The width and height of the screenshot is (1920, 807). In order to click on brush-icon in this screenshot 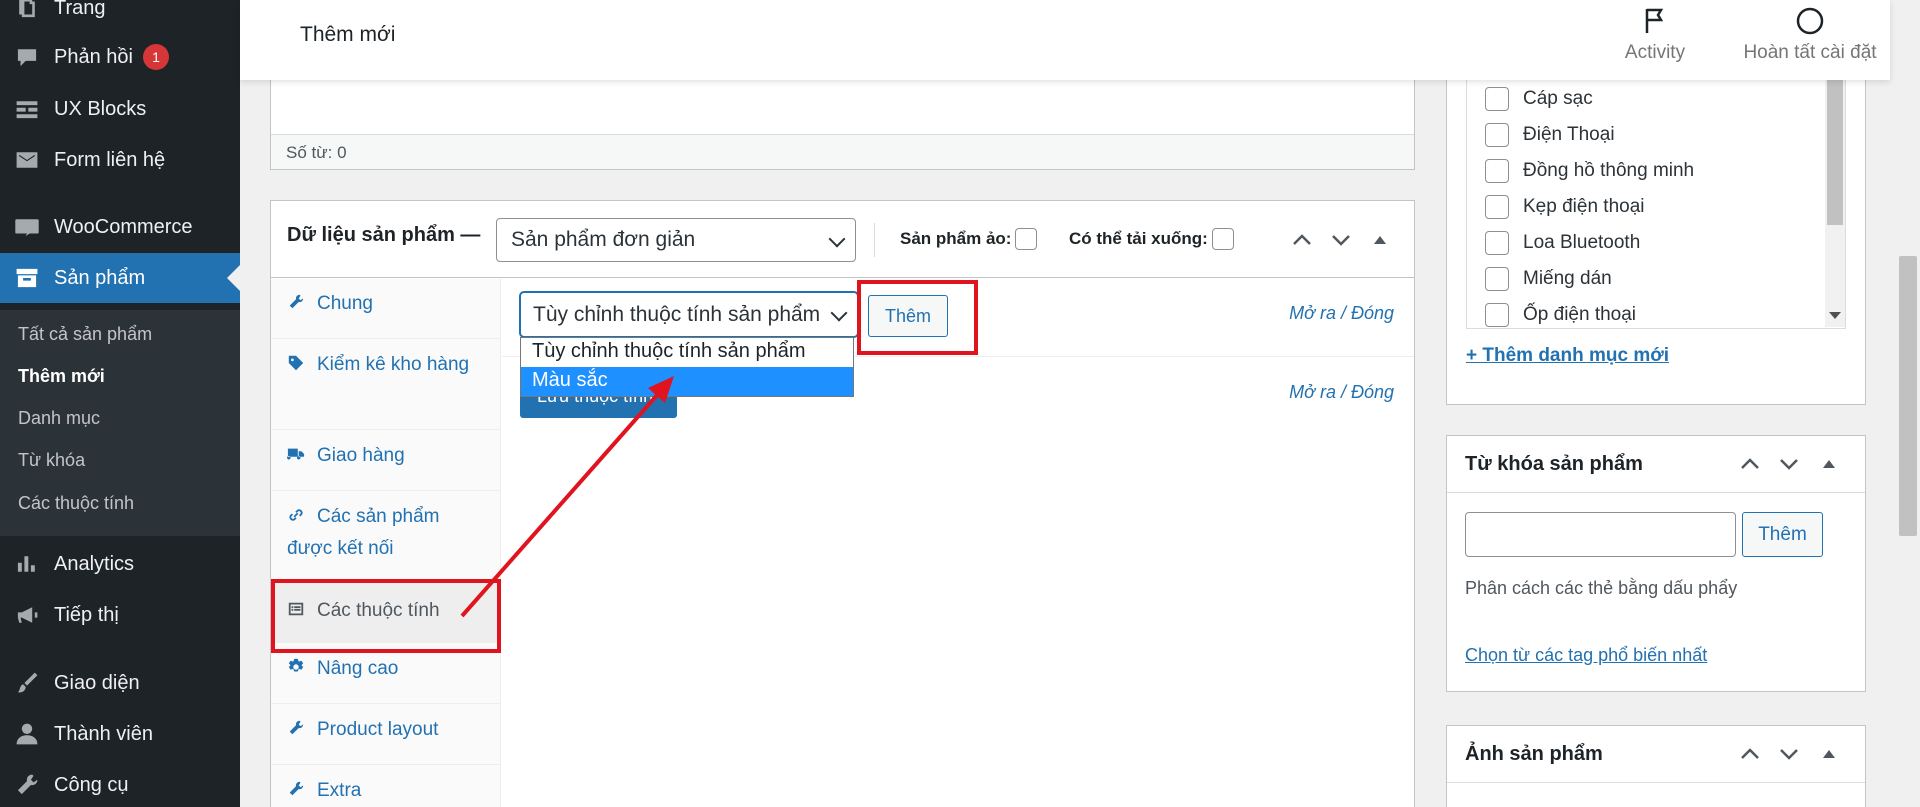, I will do `click(27, 683)`.